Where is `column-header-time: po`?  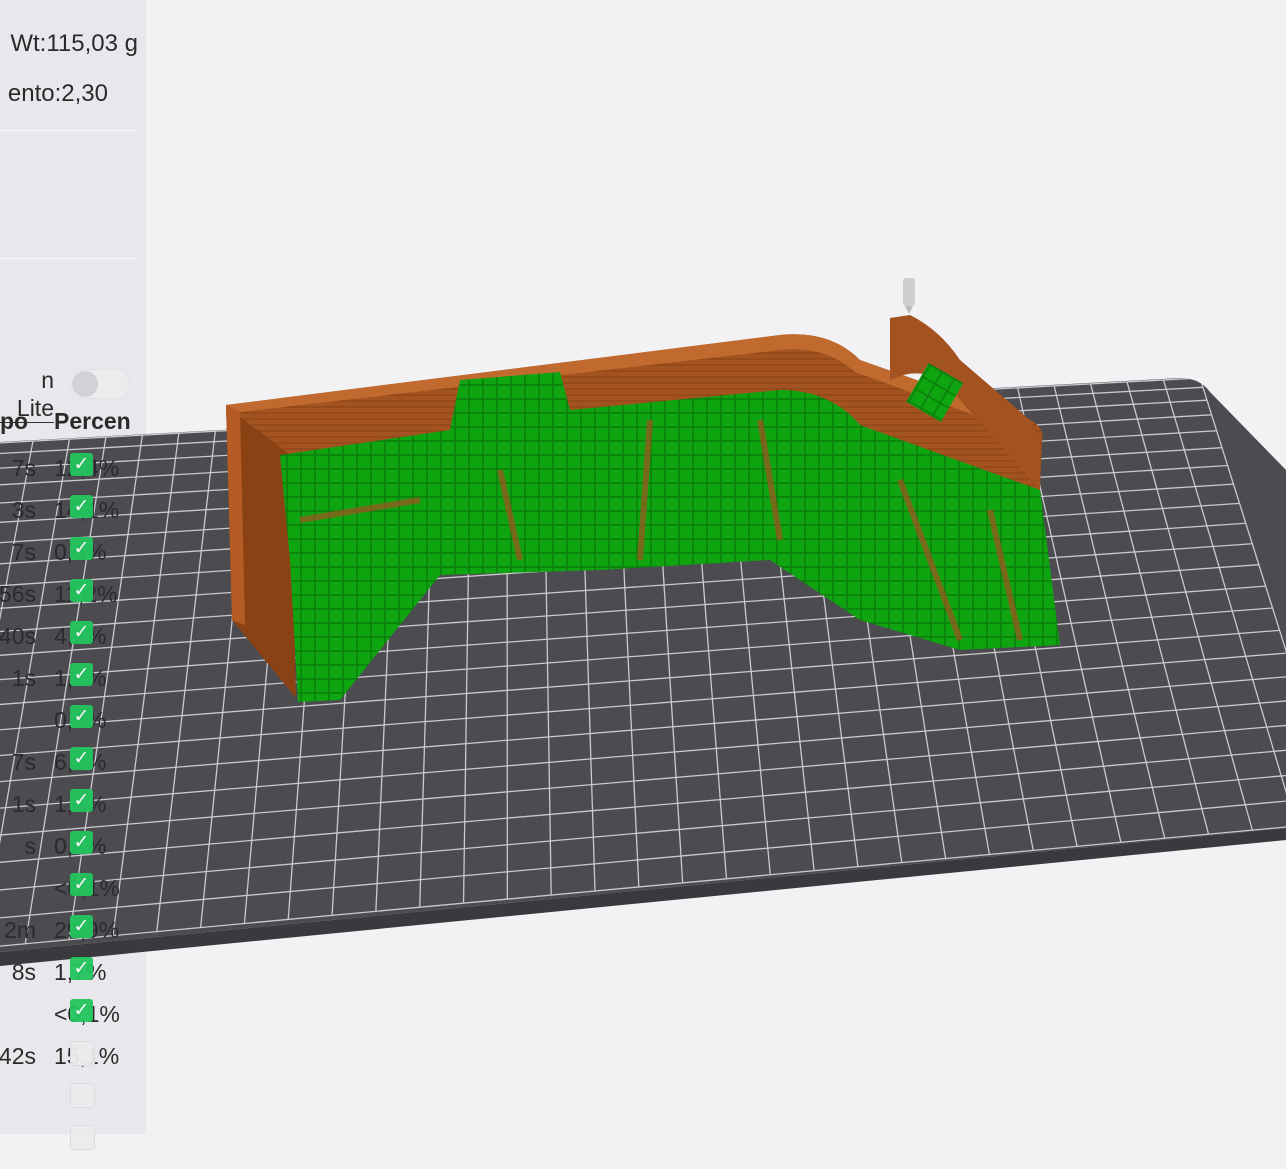 column-header-time: po is located at coordinates (14, 421).